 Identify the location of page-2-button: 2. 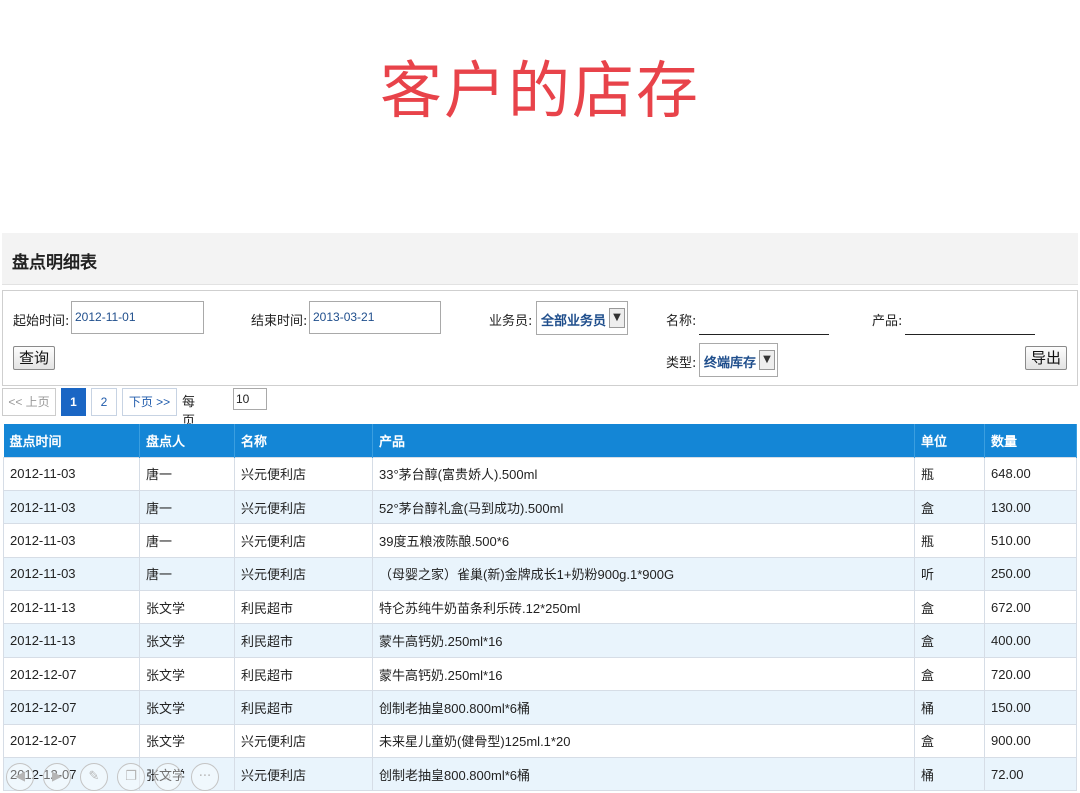
(104, 402).